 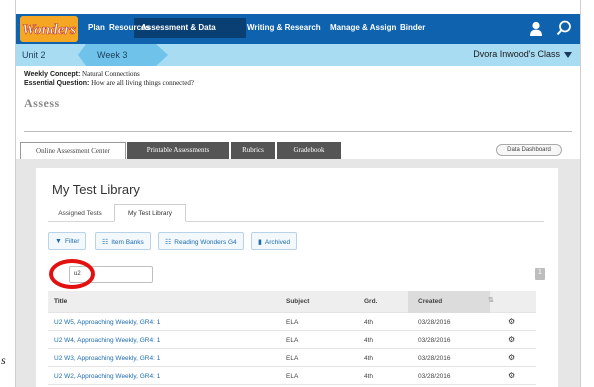 I want to click on table-header-row: Title Subject Grd. Created ⇅, so click(x=292, y=302).